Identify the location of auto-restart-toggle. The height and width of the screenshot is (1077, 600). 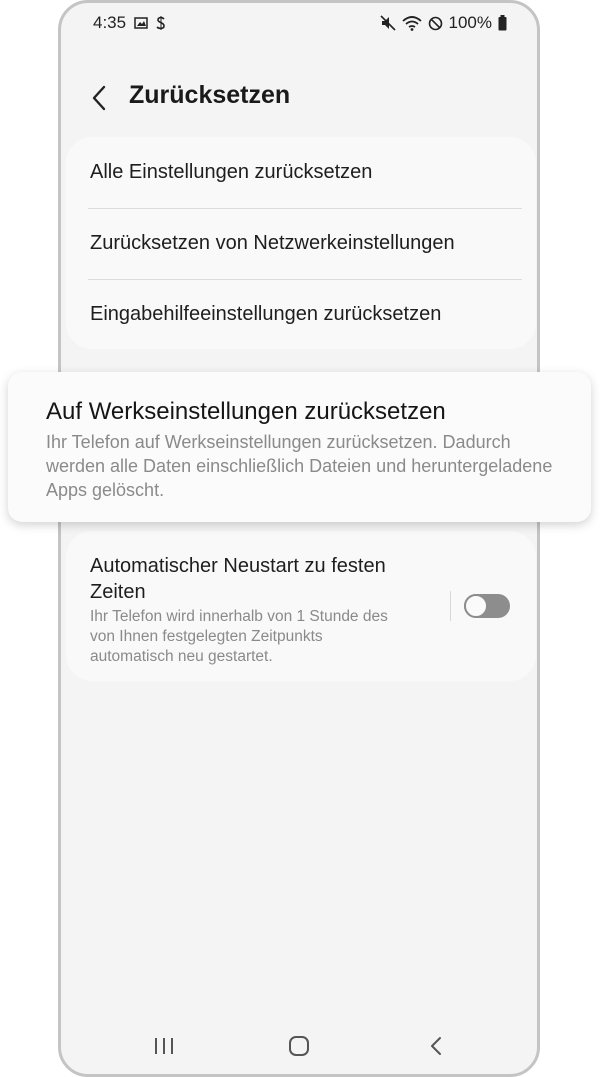
(487, 606).